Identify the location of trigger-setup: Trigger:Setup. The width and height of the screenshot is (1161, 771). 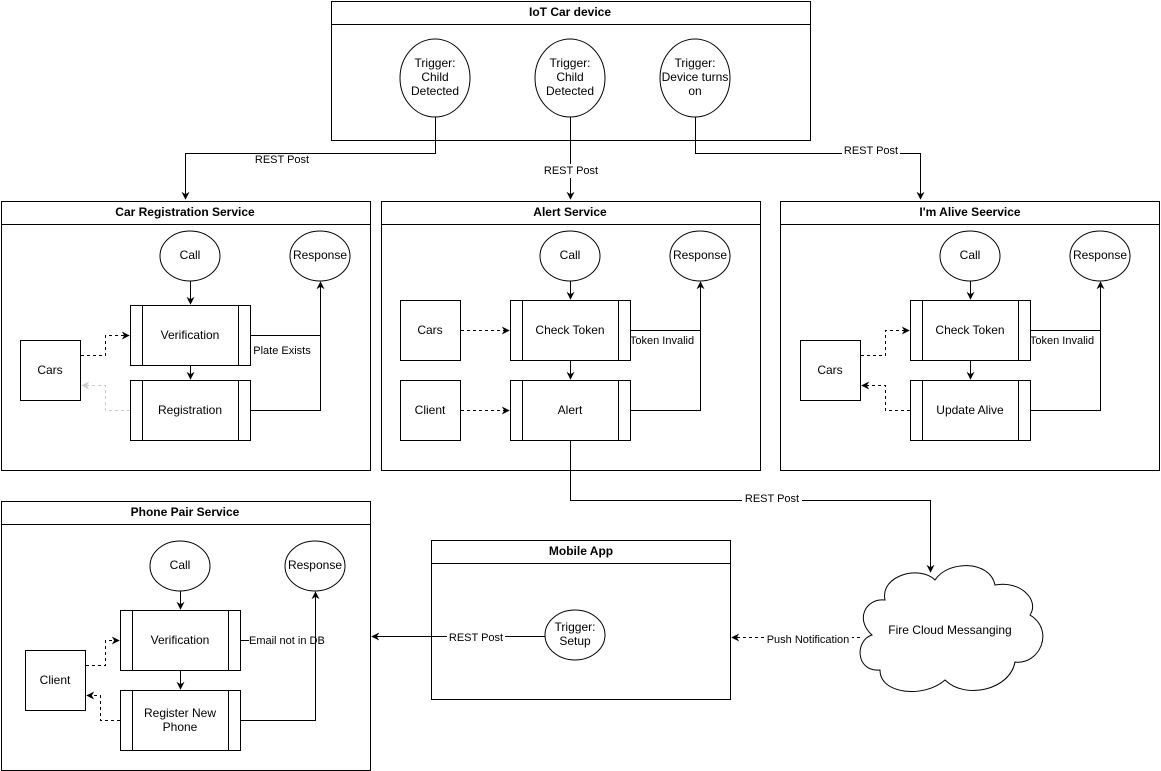
(575, 635).